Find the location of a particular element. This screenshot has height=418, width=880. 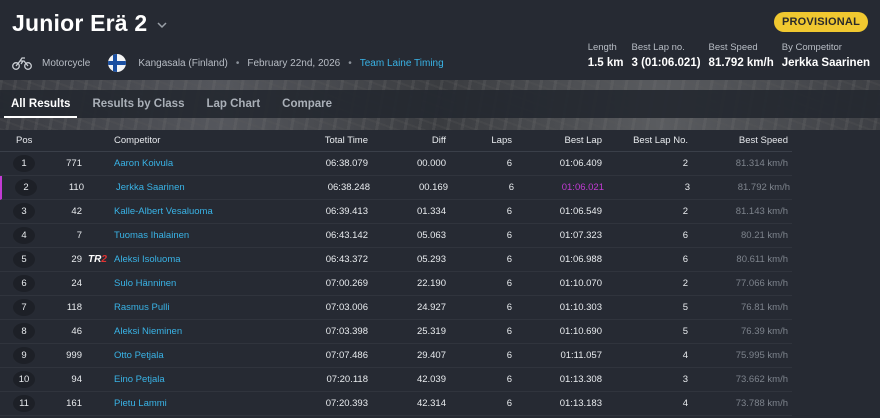

competitor-link: Aaron Koivula is located at coordinates (214, 163).